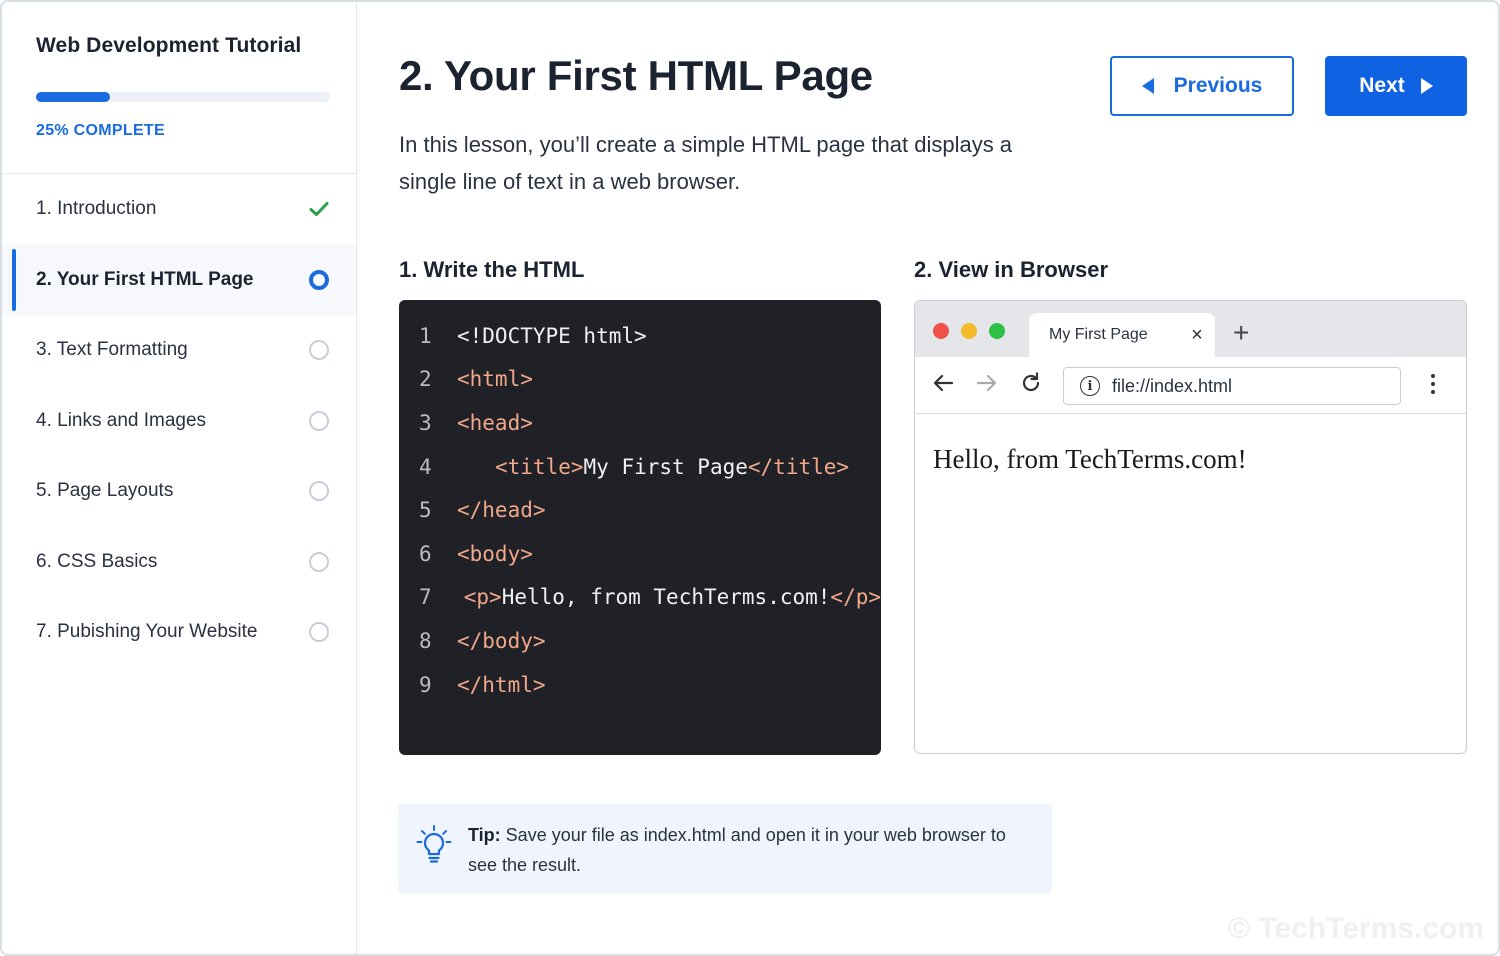 This screenshot has width=1500, height=956. I want to click on reload-icon, so click(1031, 386).